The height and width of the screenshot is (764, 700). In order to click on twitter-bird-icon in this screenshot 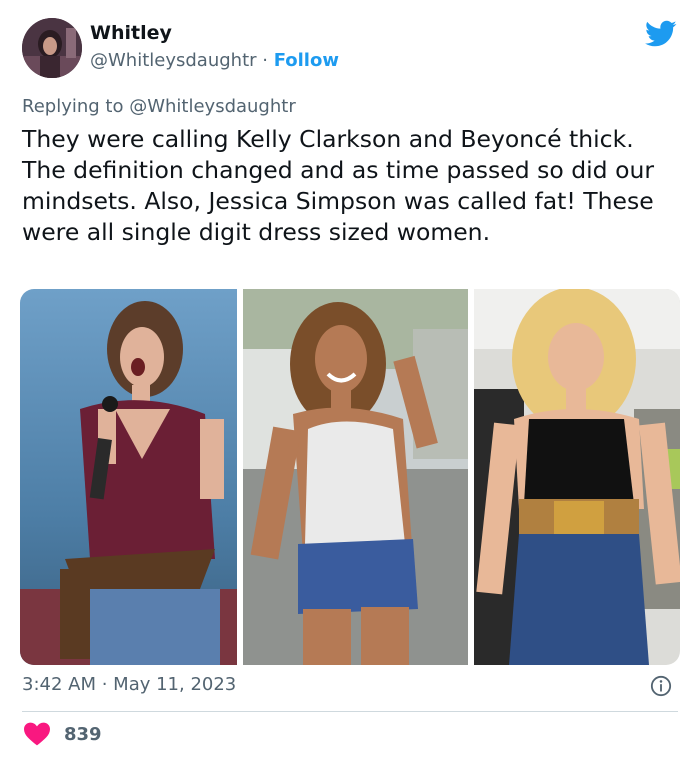, I will do `click(661, 34)`.